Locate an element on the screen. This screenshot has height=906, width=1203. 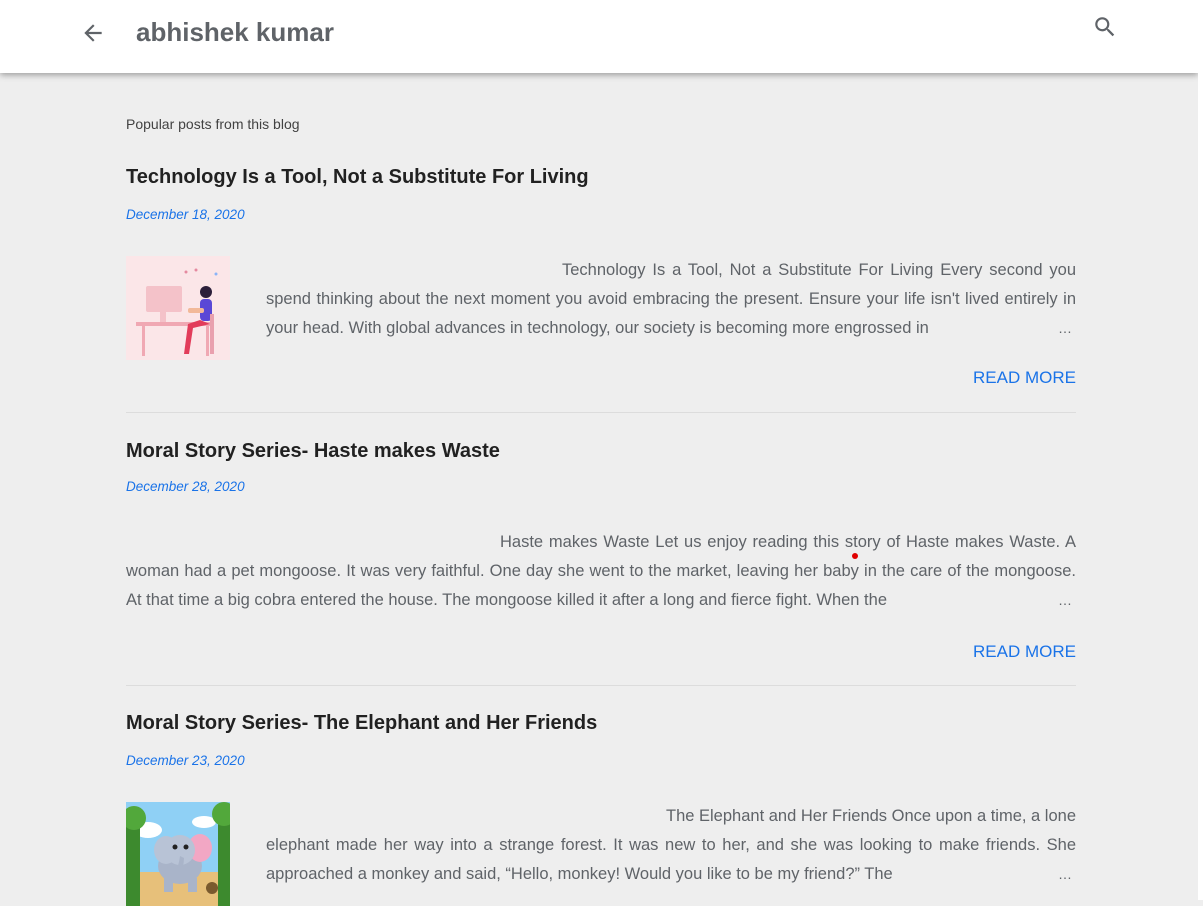
back-button is located at coordinates (93, 33).